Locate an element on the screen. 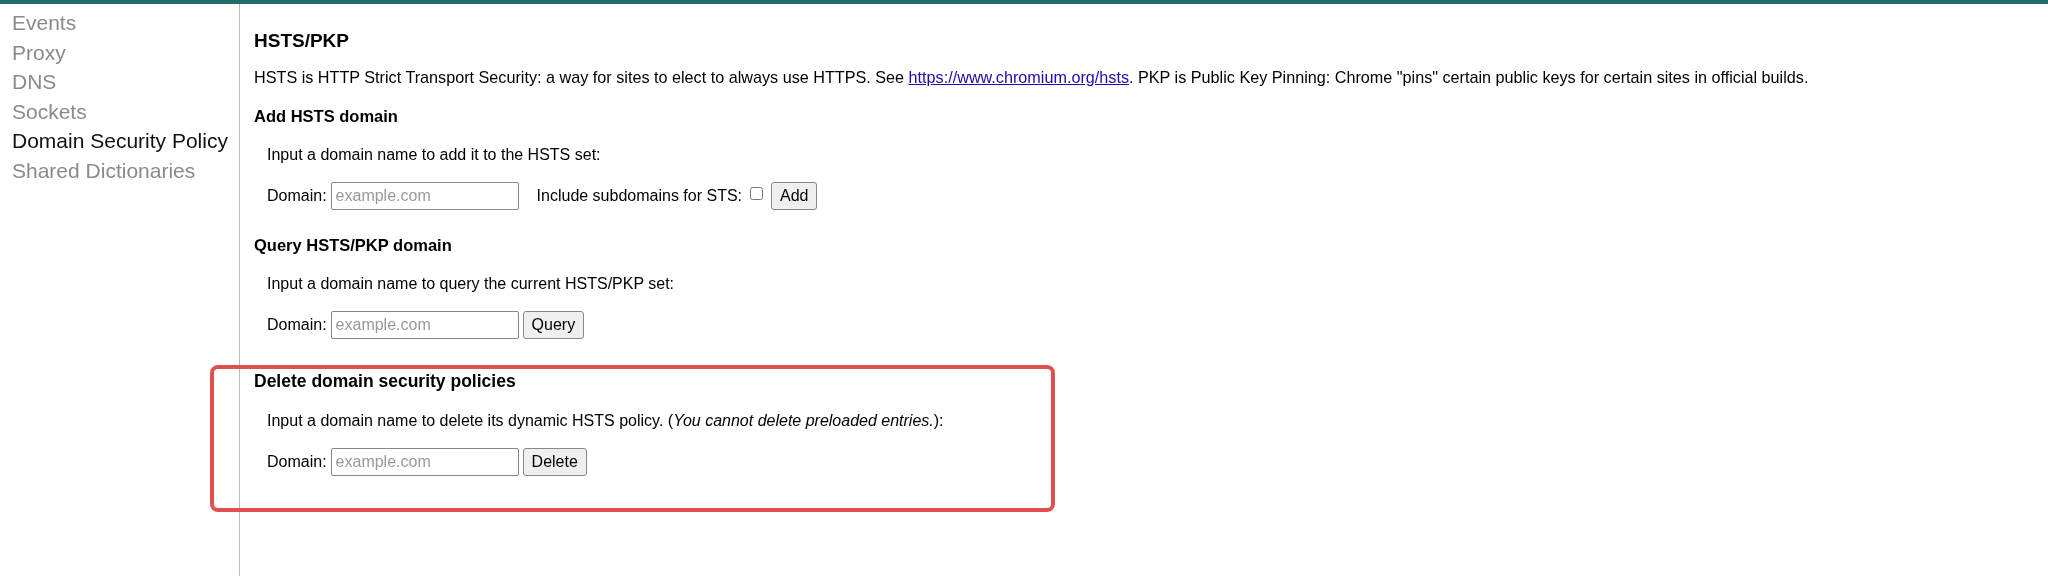 The height and width of the screenshot is (576, 2048). sidebar-item: Domain Security Policy is located at coordinates (114, 141).